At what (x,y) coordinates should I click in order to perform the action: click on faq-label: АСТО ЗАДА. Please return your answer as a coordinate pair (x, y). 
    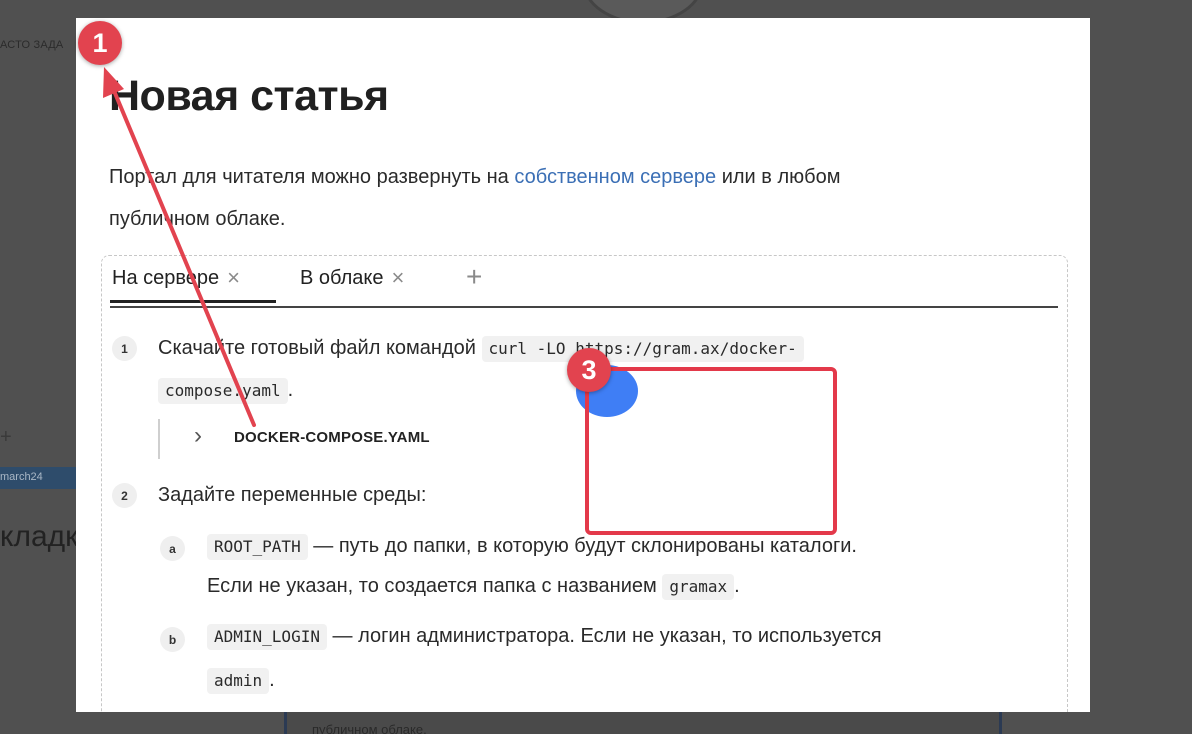
    Looking at the image, I should click on (32, 45).